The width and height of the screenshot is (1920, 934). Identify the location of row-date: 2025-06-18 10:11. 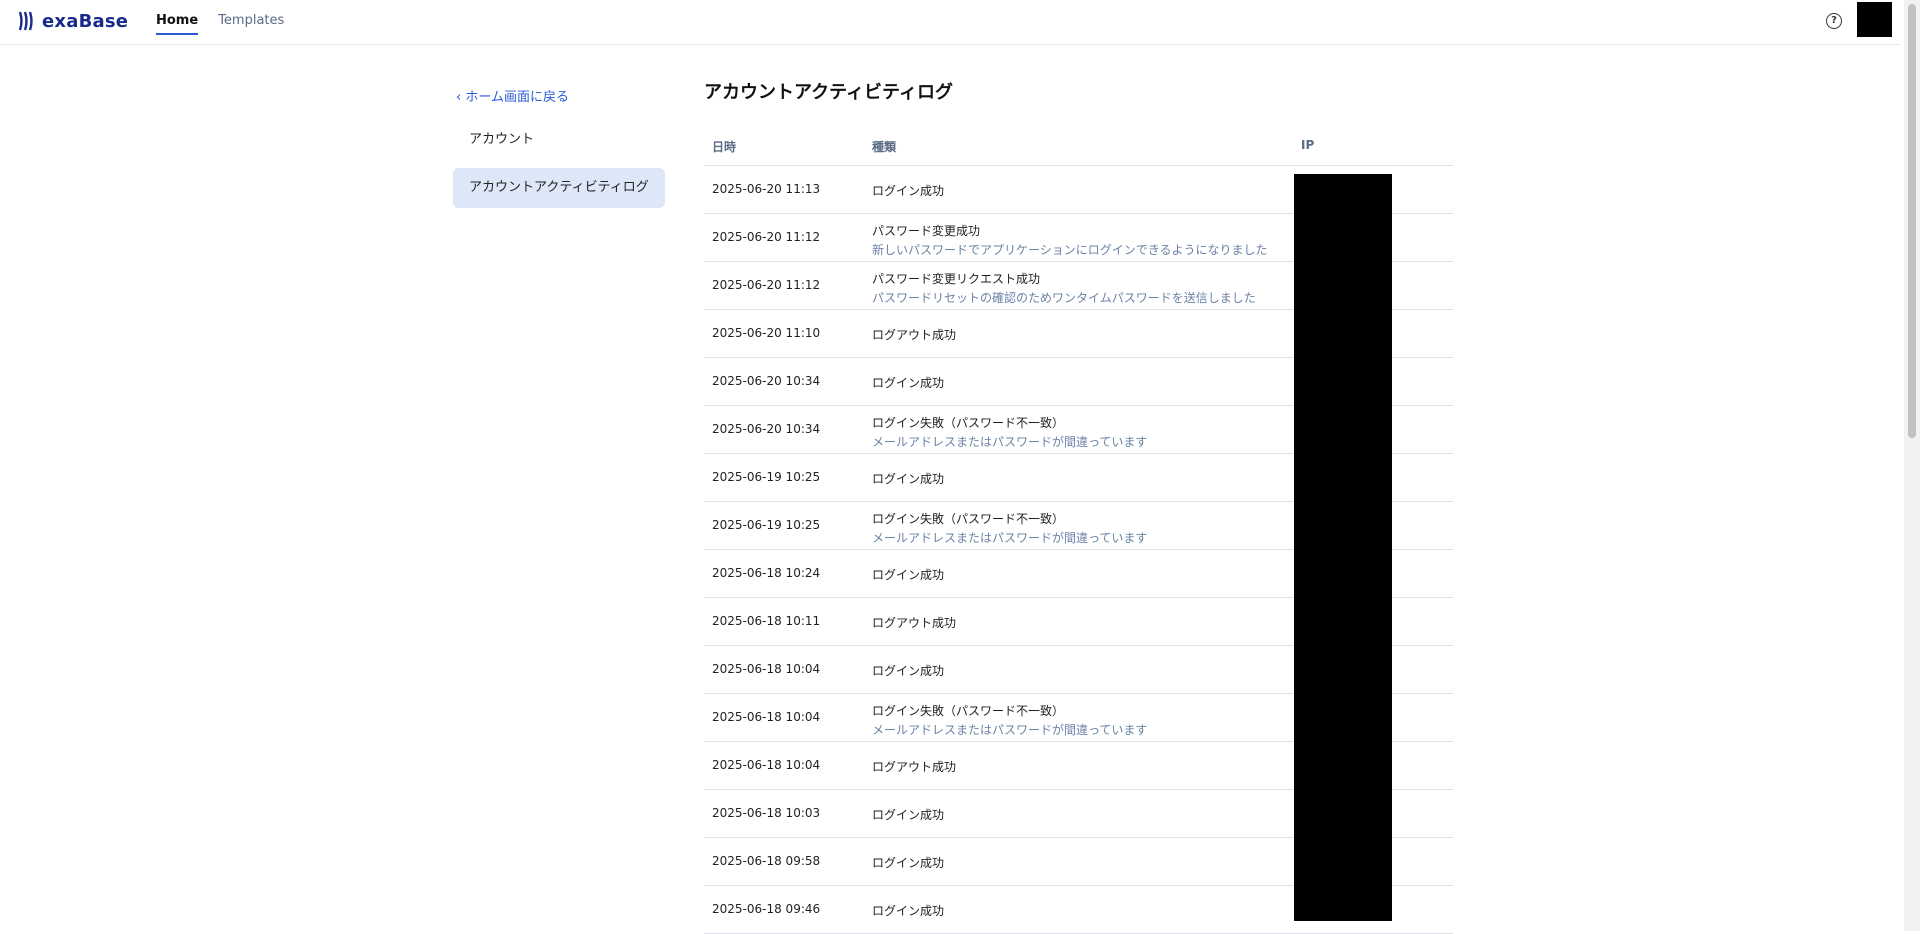
(766, 621).